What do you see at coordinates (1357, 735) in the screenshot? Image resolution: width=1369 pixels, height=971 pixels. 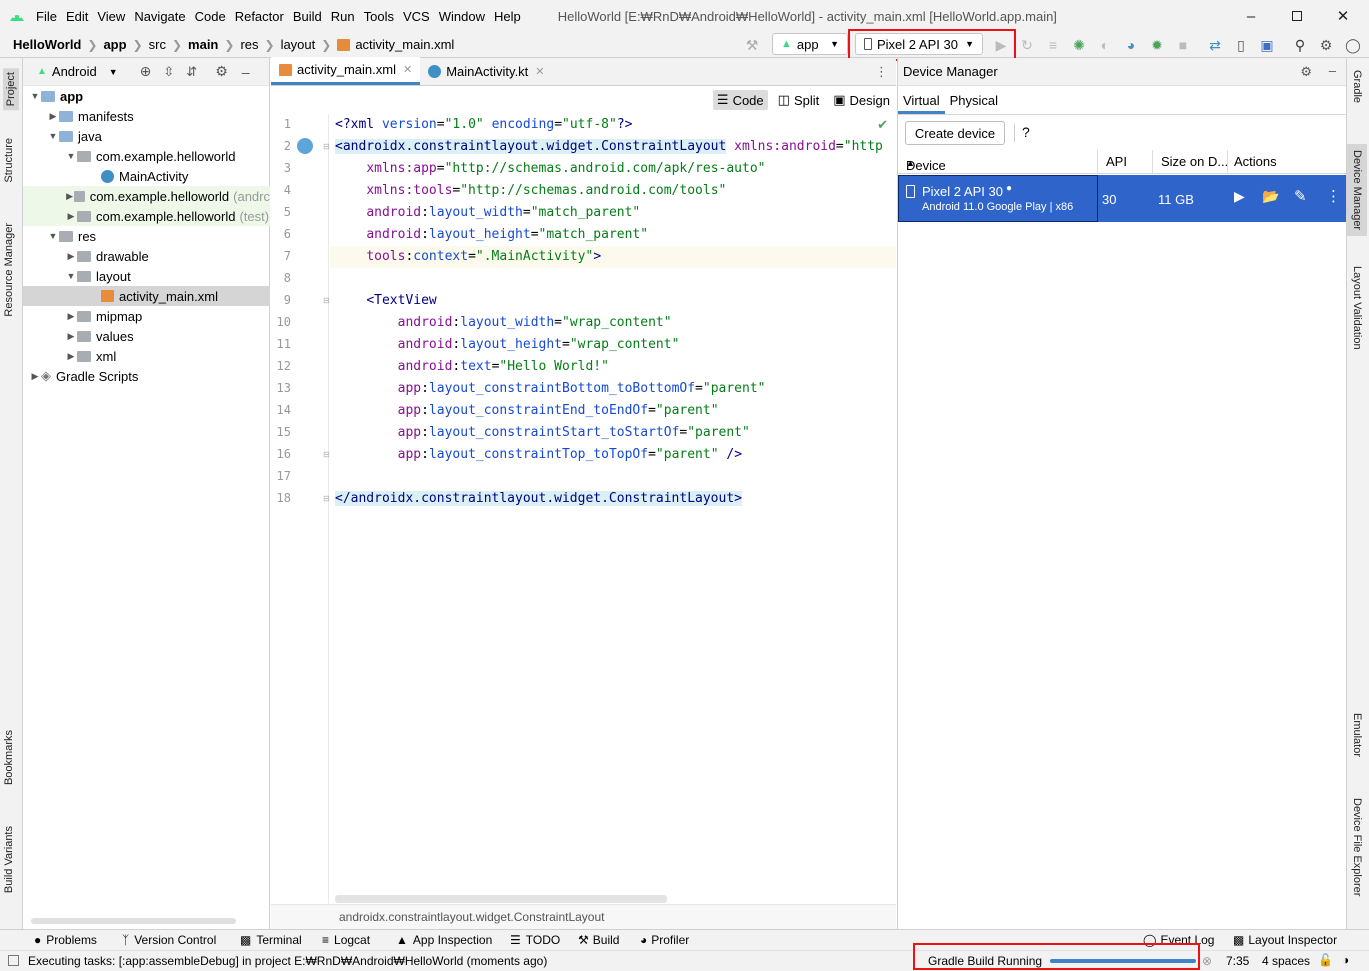 I see `tool-tab-emulator: Emulator` at bounding box center [1357, 735].